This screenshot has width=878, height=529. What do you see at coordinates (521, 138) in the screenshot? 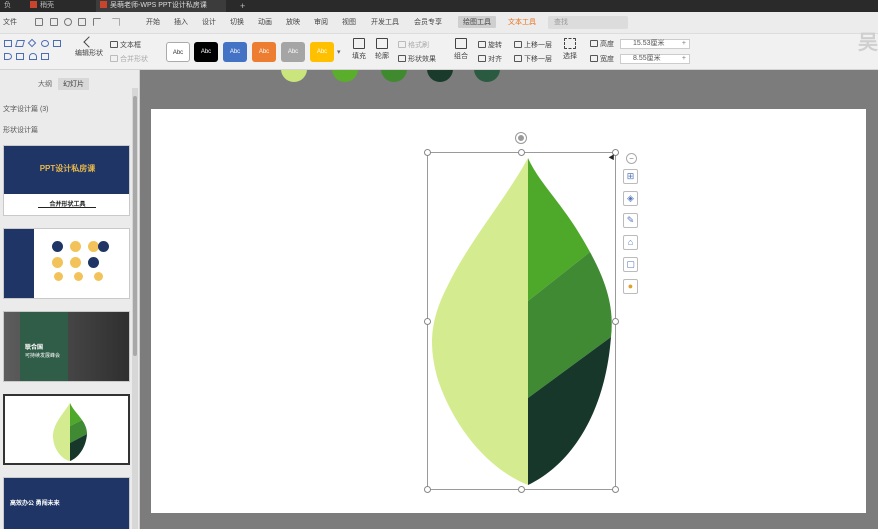
I see `rotate-handle-icon` at bounding box center [521, 138].